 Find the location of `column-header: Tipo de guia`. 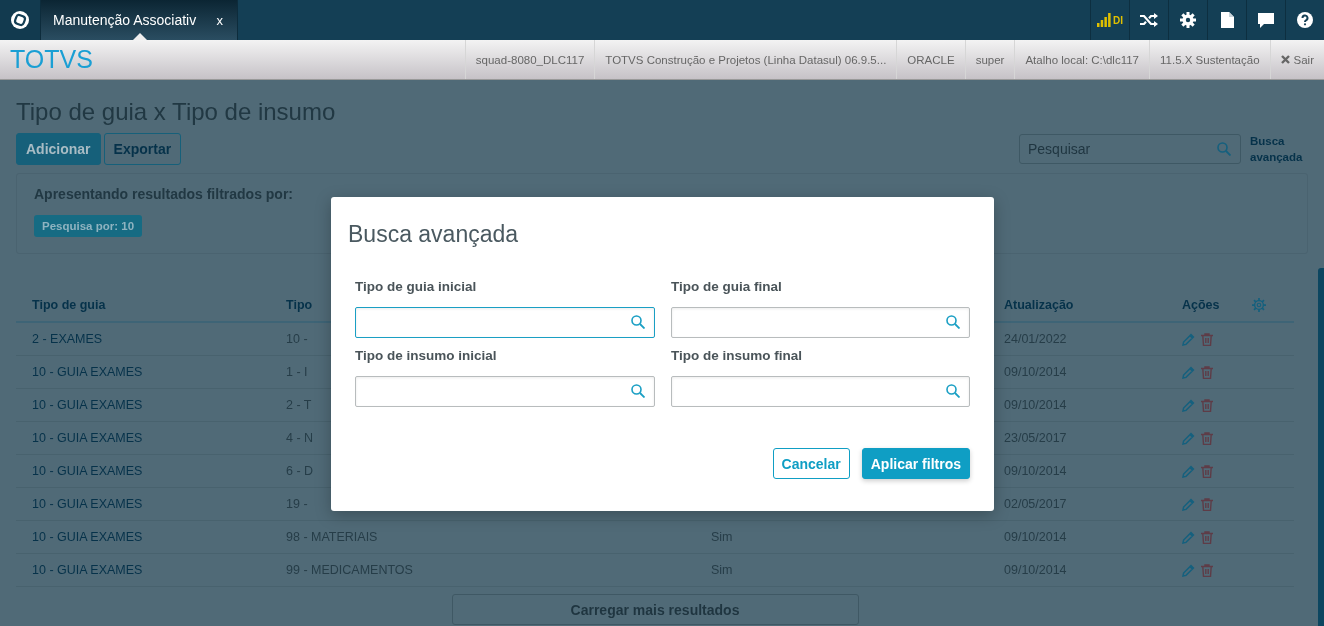

column-header: Tipo de guia is located at coordinates (151, 305).